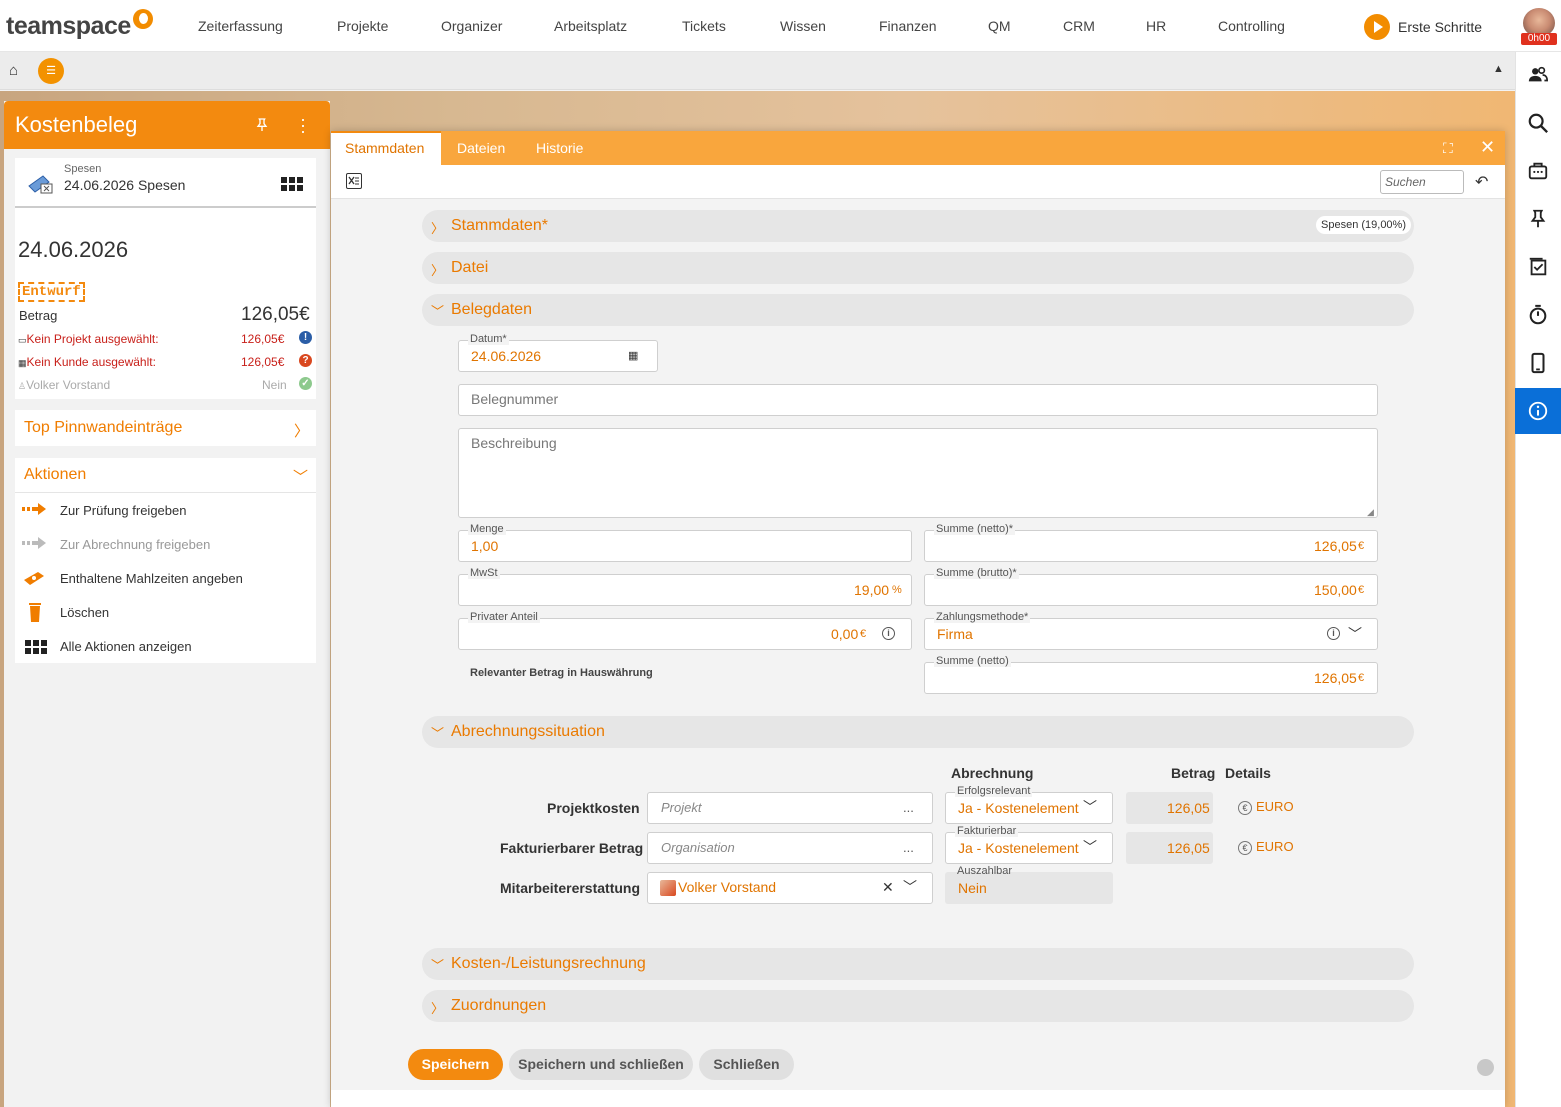 This screenshot has width=1561, height=1107. What do you see at coordinates (975, 529) in the screenshot?
I see `summe-netto-label: Summe (netto)*` at bounding box center [975, 529].